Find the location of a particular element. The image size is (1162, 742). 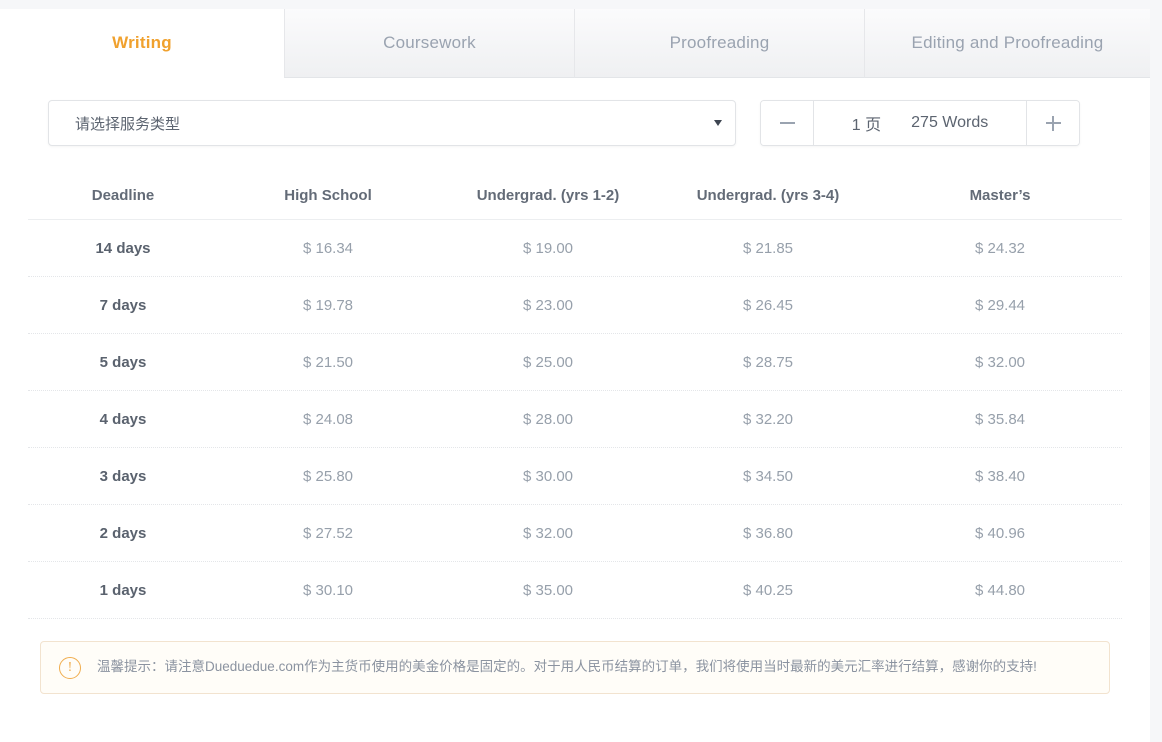

cell-undergrad-3-4-price: $ 21.85 is located at coordinates (768, 248).